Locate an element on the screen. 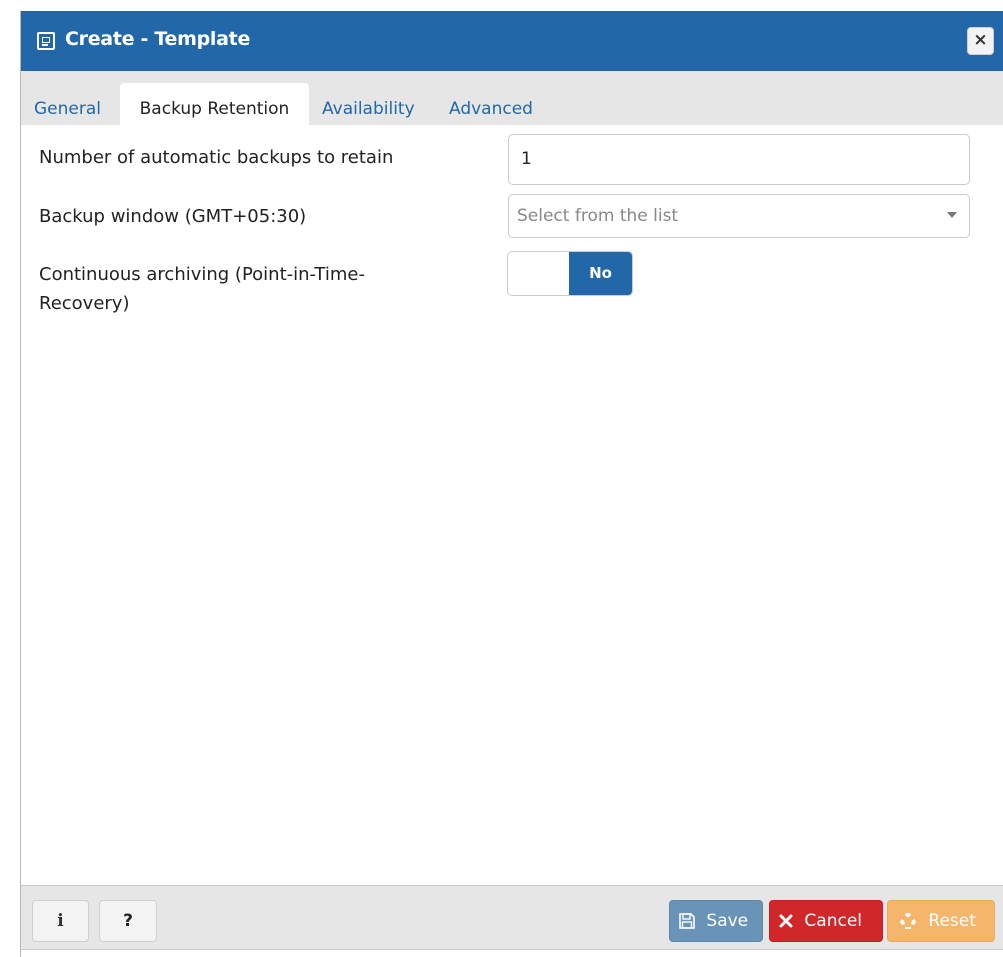  recycle-icon is located at coordinates (908, 920).